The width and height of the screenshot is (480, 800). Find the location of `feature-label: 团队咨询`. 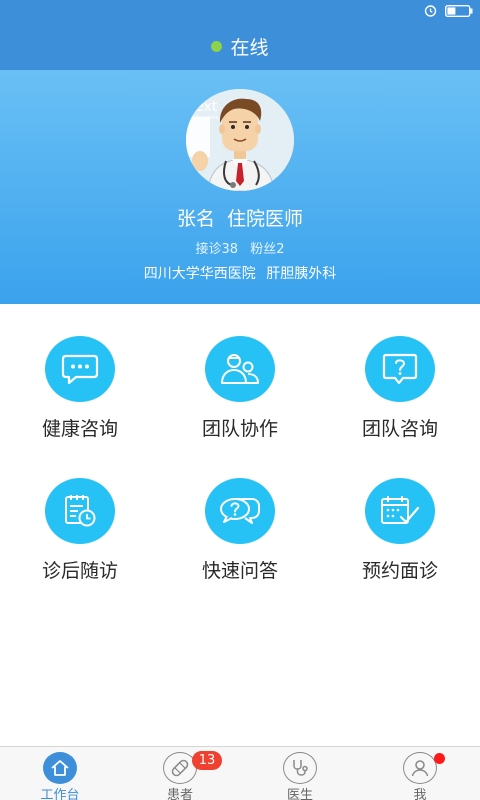

feature-label: 团队咨询 is located at coordinates (399, 429).